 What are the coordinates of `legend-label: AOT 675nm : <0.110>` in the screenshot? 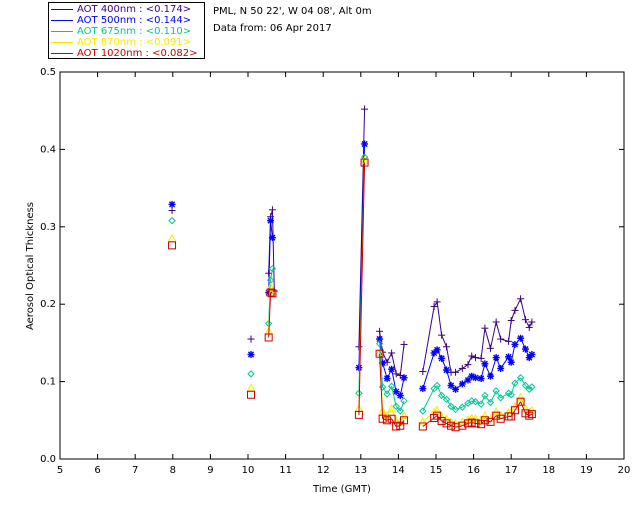 It's located at (134, 31).